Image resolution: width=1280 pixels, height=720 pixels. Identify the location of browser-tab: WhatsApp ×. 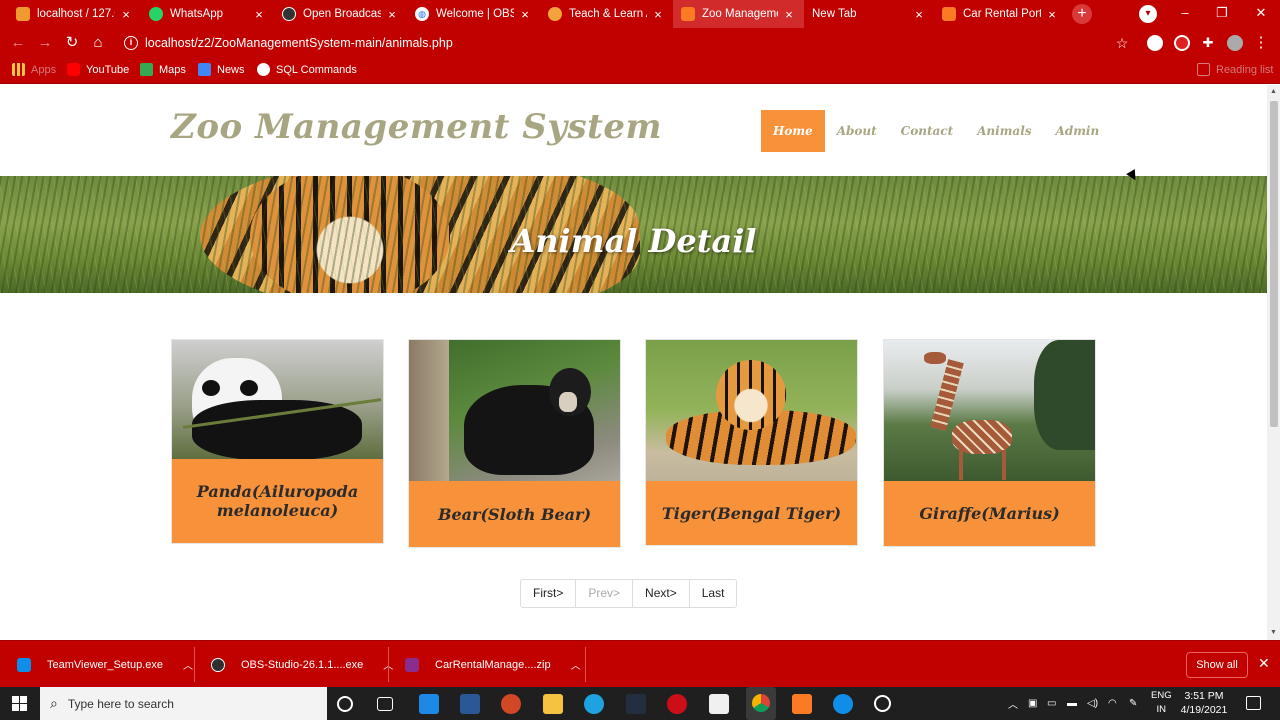
(207, 14).